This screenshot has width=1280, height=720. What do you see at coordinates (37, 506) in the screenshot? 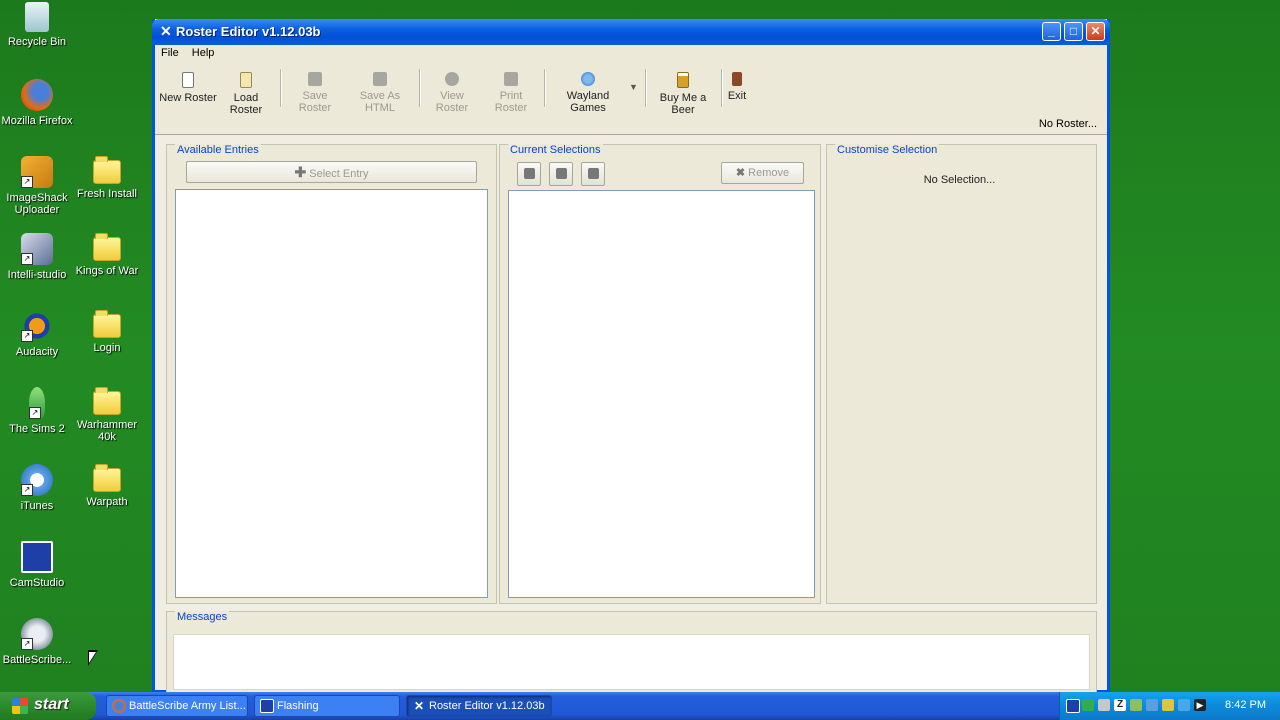
I see `desktop-icon-label: iTunes` at bounding box center [37, 506].